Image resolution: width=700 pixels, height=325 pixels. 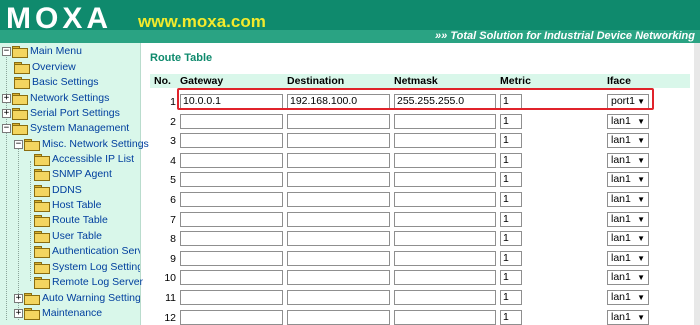 I want to click on table-row: 4 1 lan1 ▼, so click(x=420, y=161).